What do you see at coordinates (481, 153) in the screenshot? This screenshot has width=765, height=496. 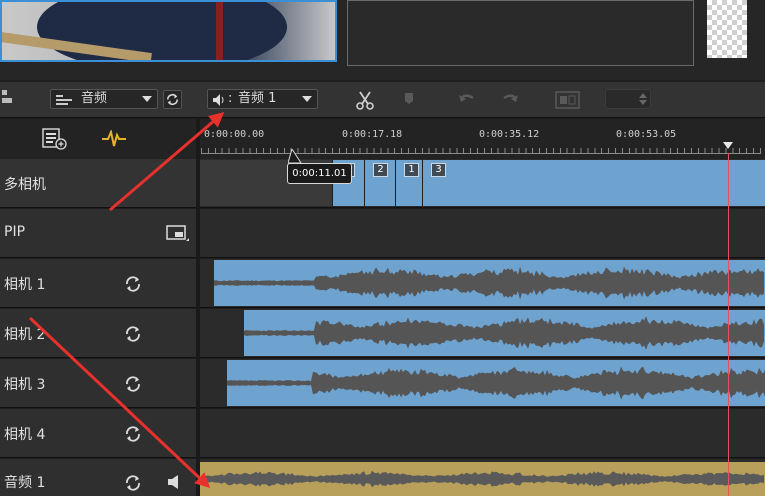 I see `ruler-baseline` at bounding box center [481, 153].